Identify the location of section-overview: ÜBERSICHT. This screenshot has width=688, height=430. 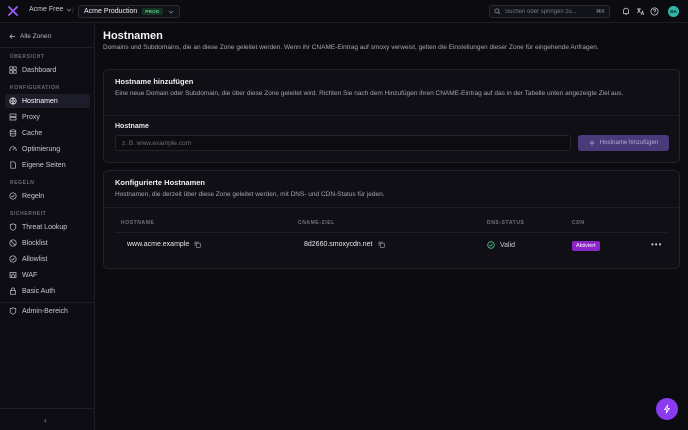
(27, 57).